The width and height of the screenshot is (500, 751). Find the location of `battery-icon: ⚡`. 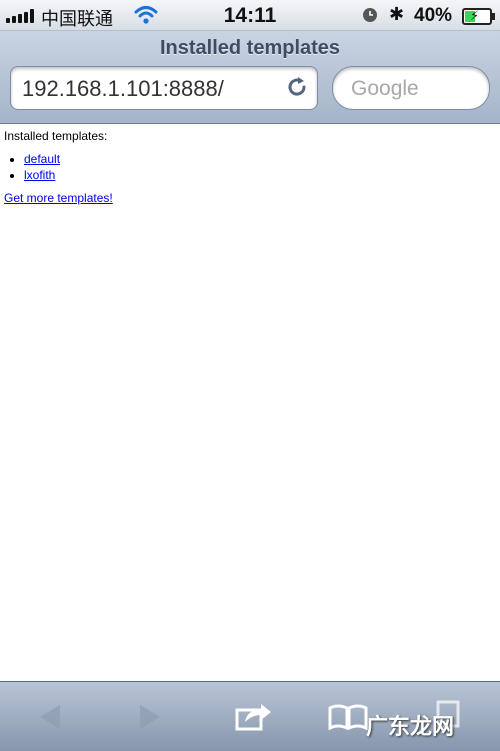

battery-icon: ⚡ is located at coordinates (477, 16).